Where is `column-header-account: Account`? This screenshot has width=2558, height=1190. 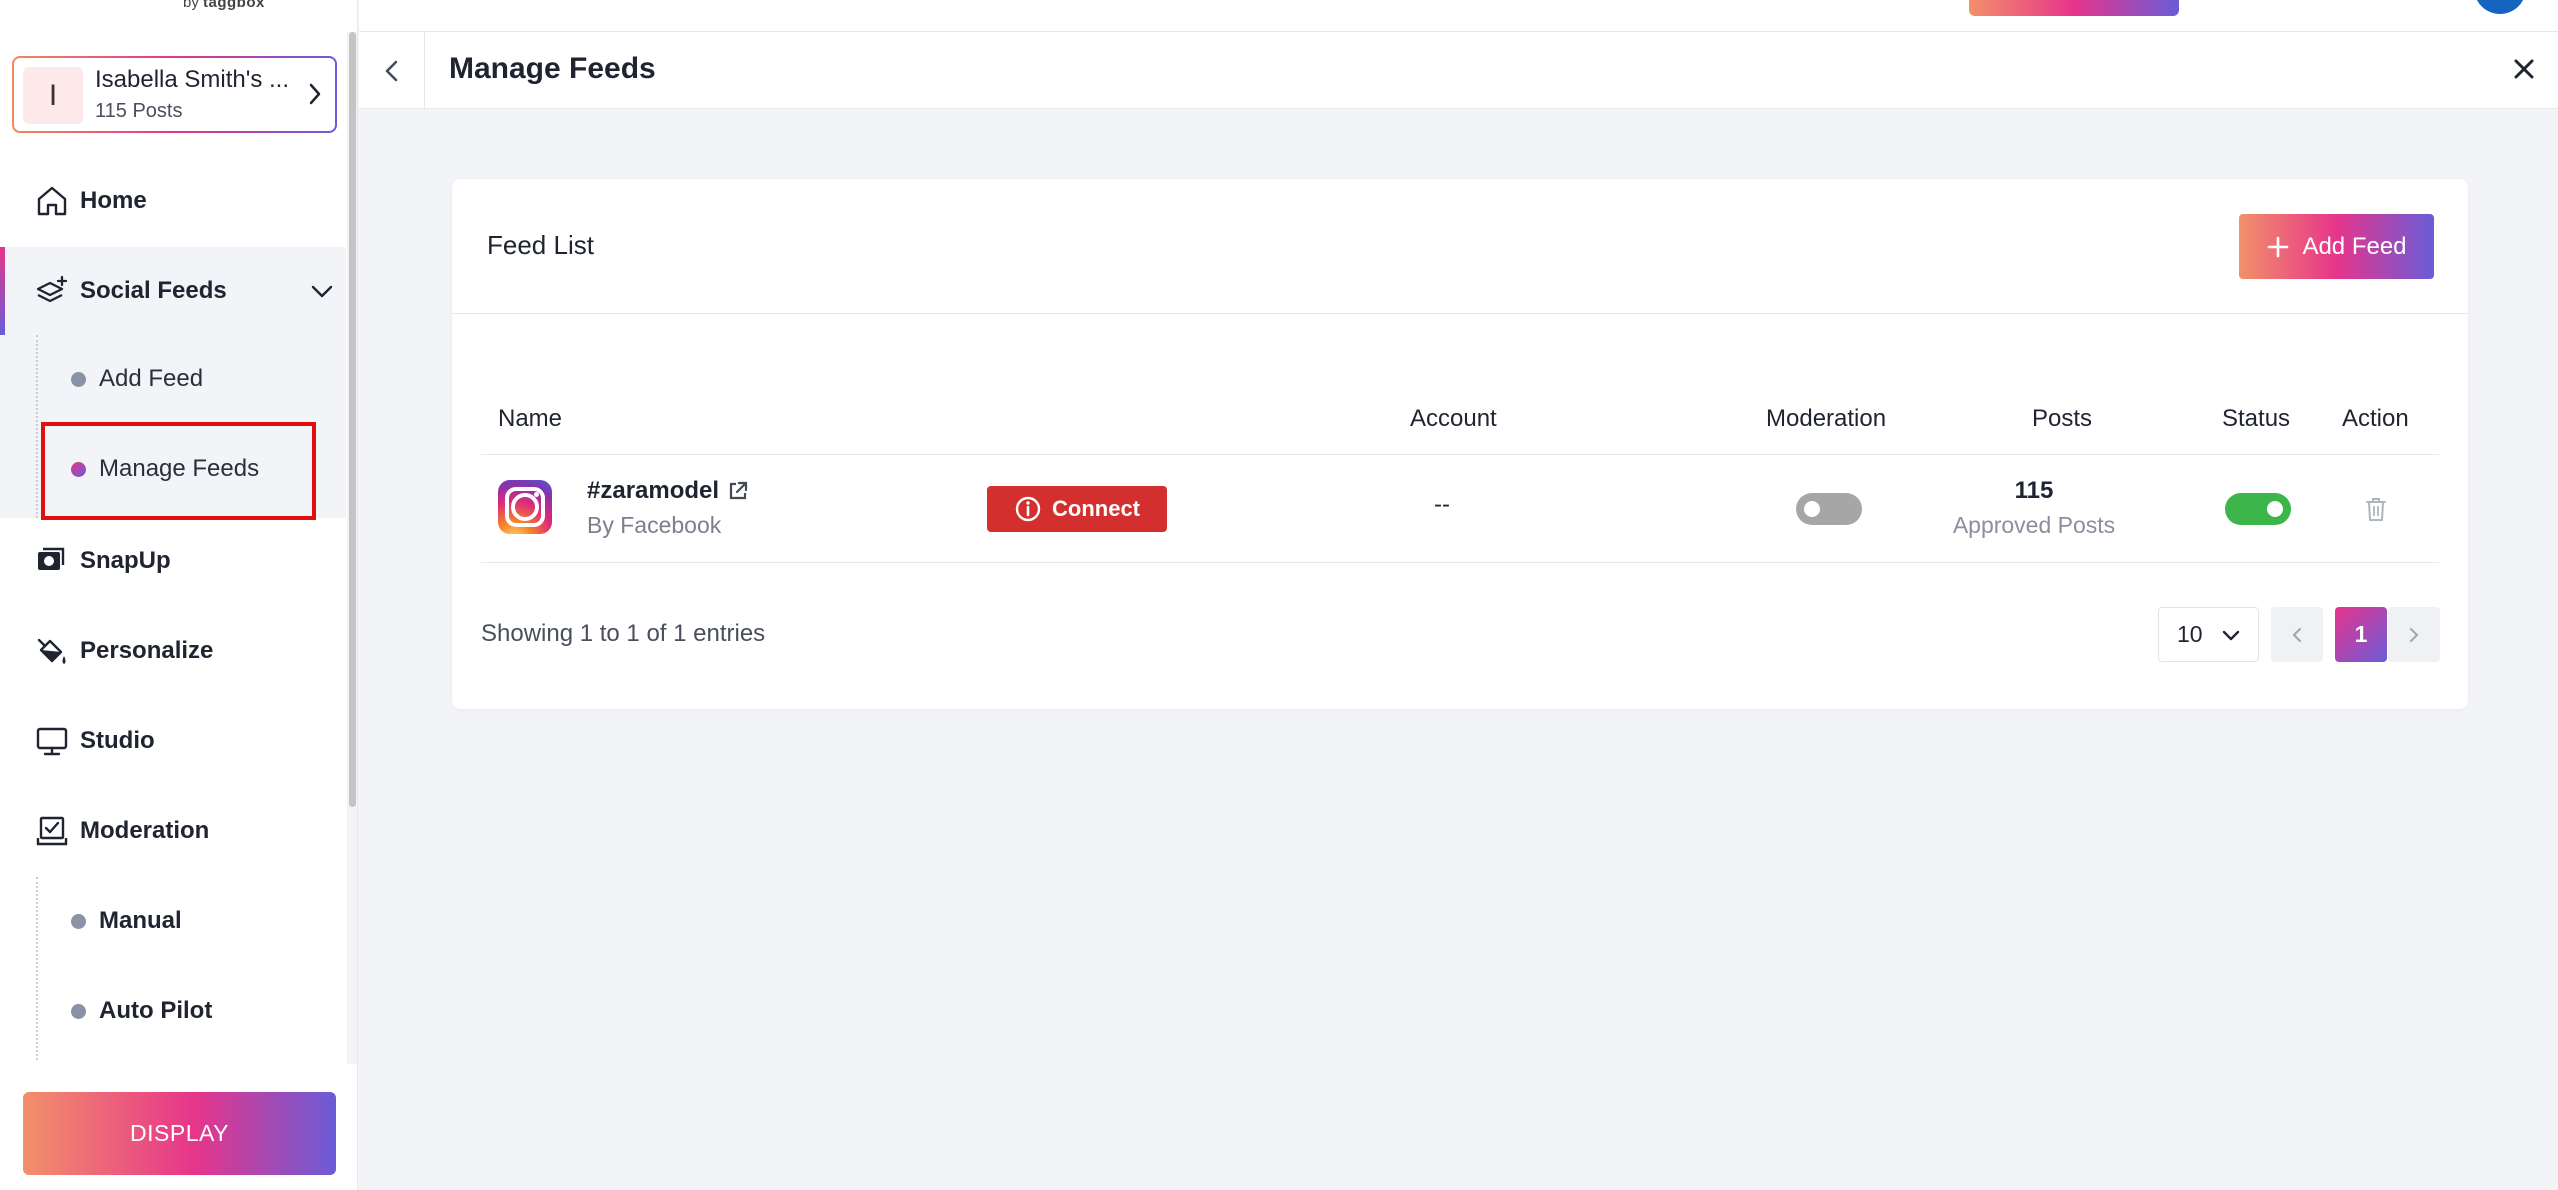 column-header-account: Account is located at coordinates (1453, 418).